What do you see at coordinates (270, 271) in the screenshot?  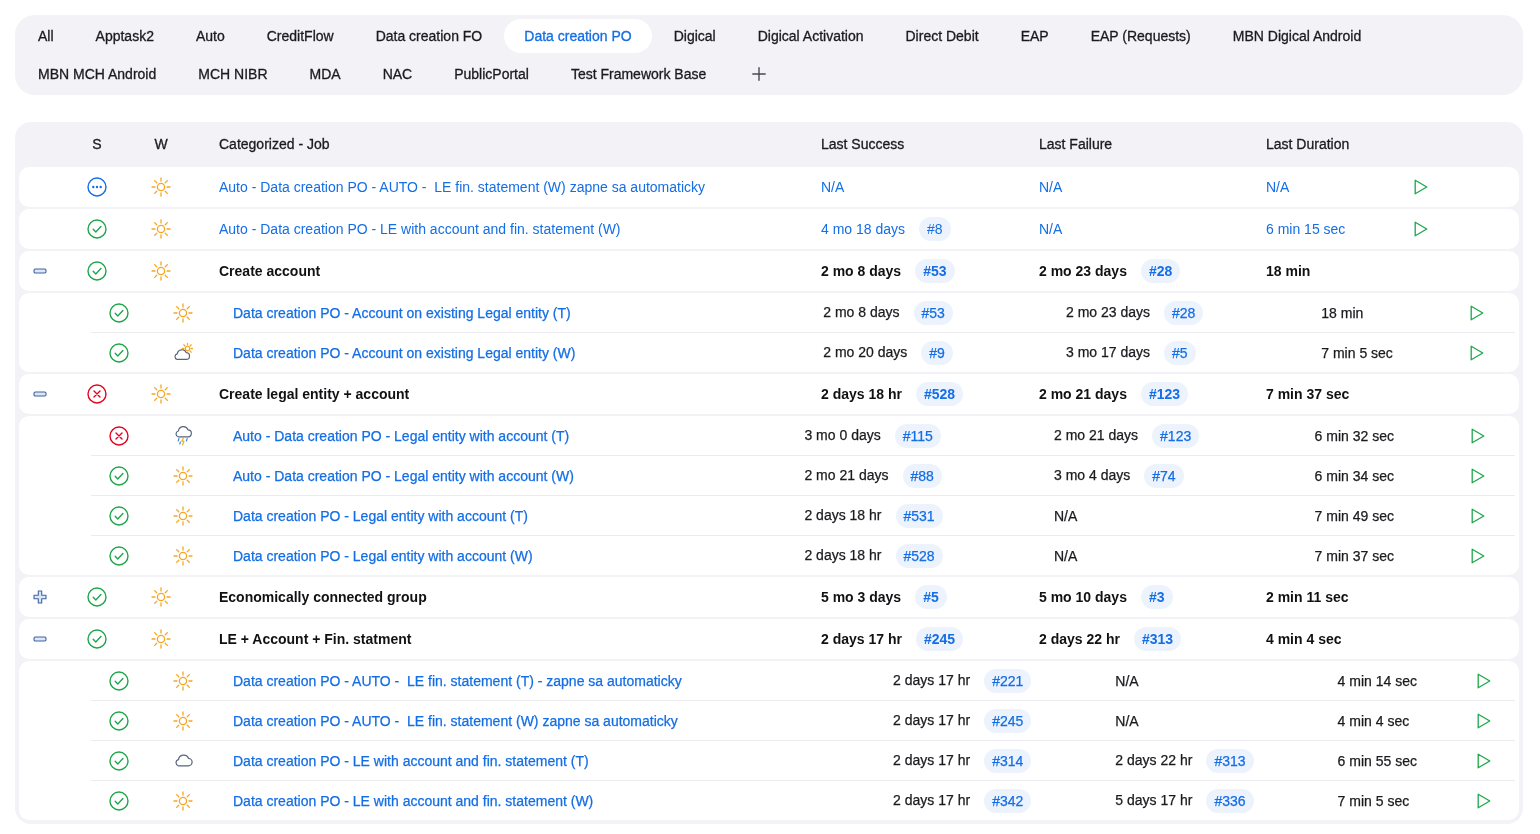 I see `group-name: Create account` at bounding box center [270, 271].